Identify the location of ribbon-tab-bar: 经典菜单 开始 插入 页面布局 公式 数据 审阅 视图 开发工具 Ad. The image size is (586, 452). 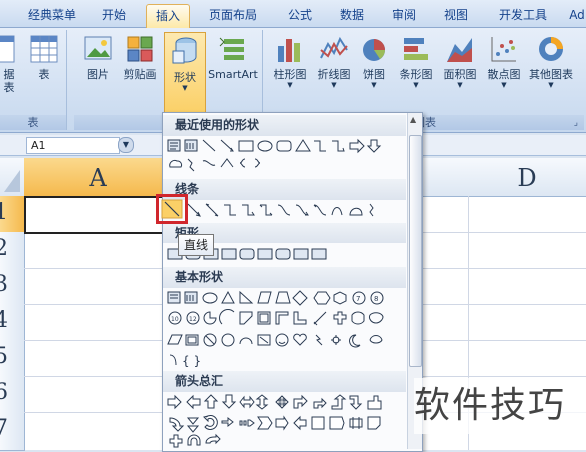
(293, 14).